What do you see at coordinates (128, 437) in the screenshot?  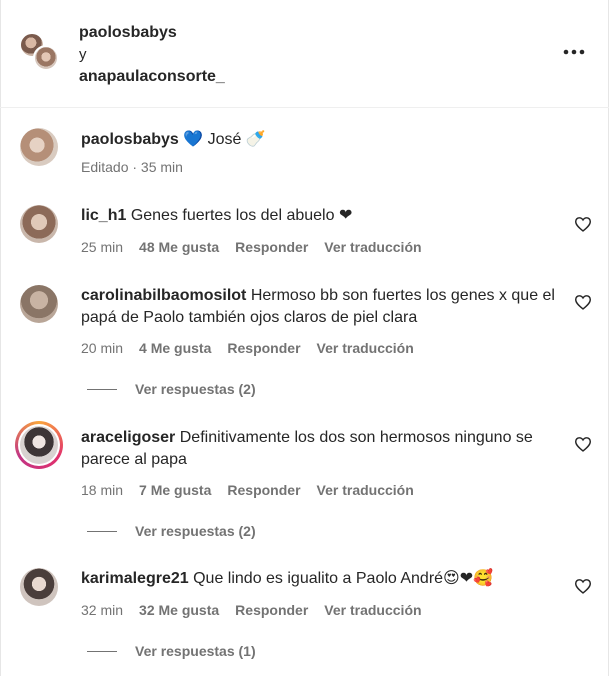 I see `comment-username: araceligoser` at bounding box center [128, 437].